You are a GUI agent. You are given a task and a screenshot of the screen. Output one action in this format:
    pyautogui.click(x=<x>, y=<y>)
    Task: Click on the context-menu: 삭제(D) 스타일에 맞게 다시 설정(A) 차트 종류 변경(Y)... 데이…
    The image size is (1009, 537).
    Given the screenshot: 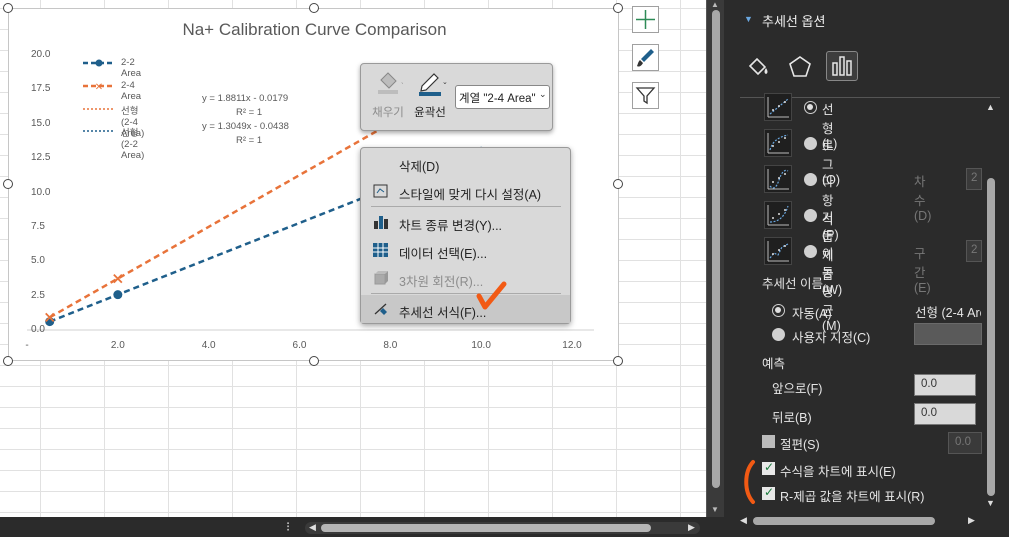 What is the action you would take?
    pyautogui.click(x=465, y=235)
    